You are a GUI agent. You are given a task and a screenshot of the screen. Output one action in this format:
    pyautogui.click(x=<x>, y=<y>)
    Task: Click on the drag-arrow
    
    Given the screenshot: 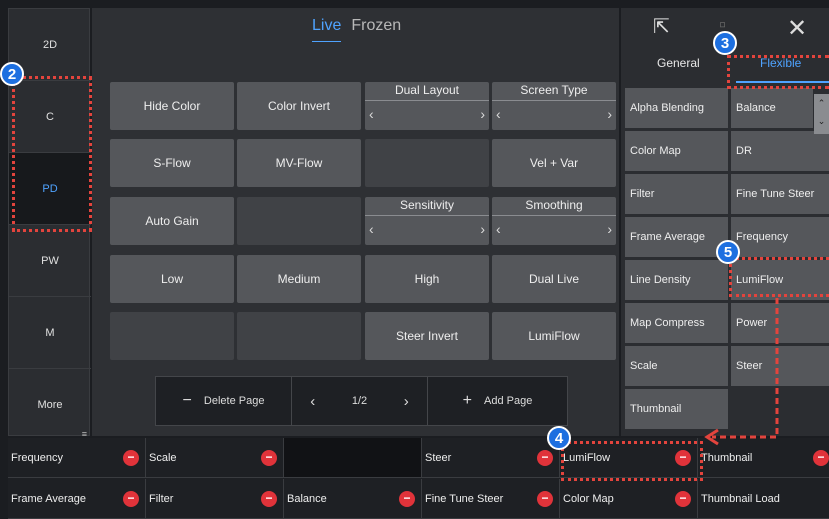 What is the action you would take?
    pyautogui.click(x=741, y=372)
    